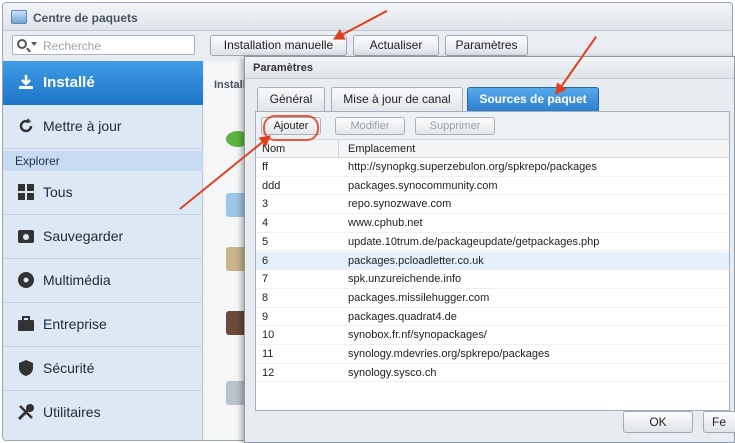 This screenshot has width=735, height=443. Describe the element at coordinates (492, 223) in the screenshot. I see `table-row: 4 www.cphub.net` at that location.